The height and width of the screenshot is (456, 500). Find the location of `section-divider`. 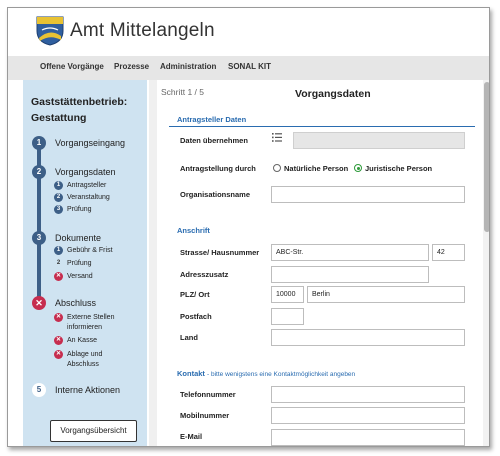

section-divider is located at coordinates (322, 126).